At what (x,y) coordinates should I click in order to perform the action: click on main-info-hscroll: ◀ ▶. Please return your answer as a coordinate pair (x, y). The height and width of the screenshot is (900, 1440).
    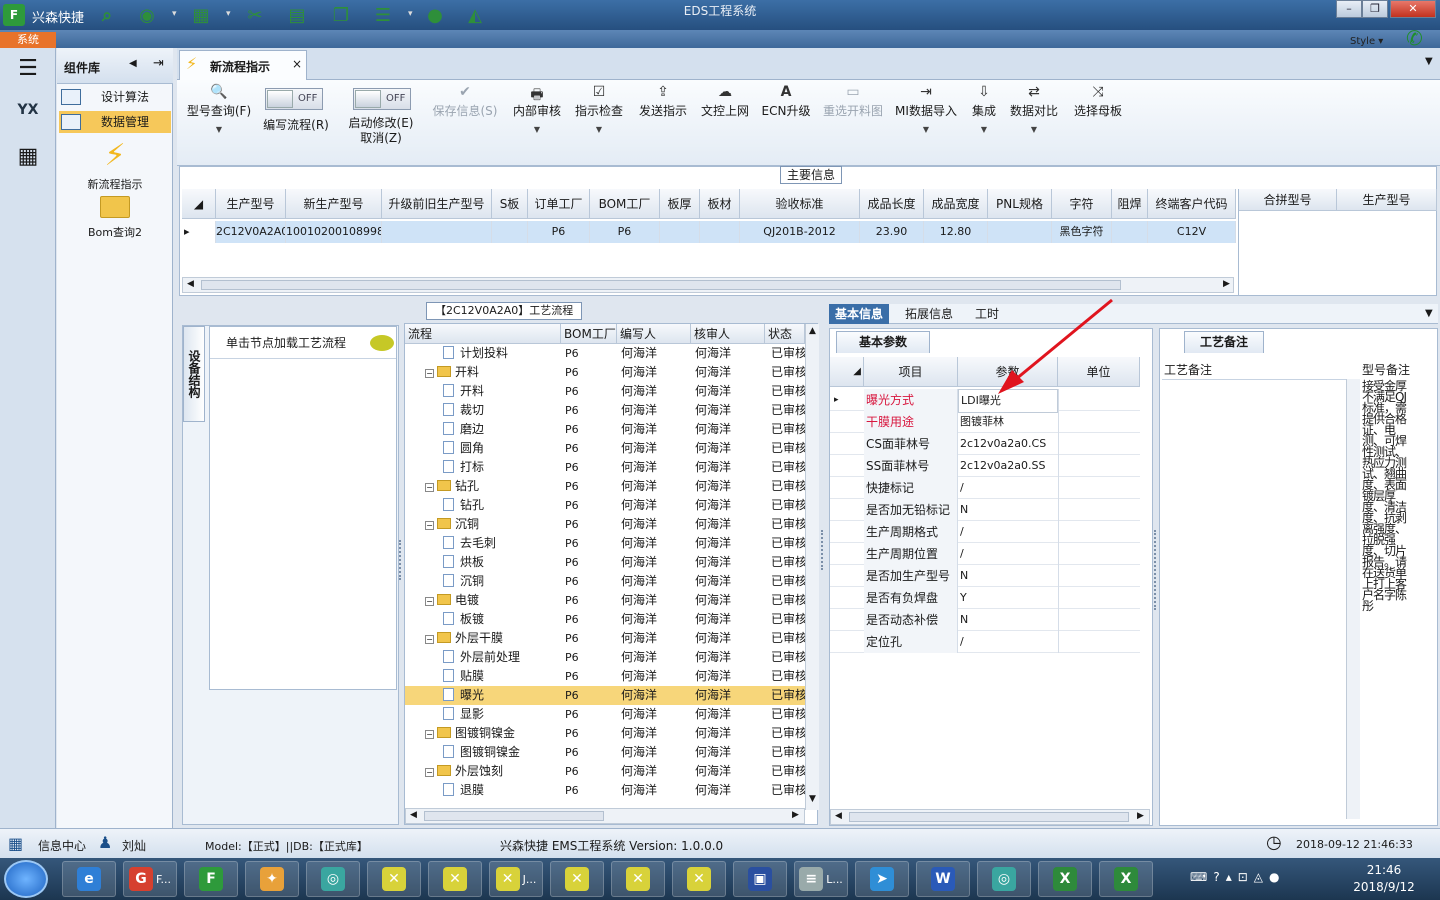
    Looking at the image, I should click on (708, 285).